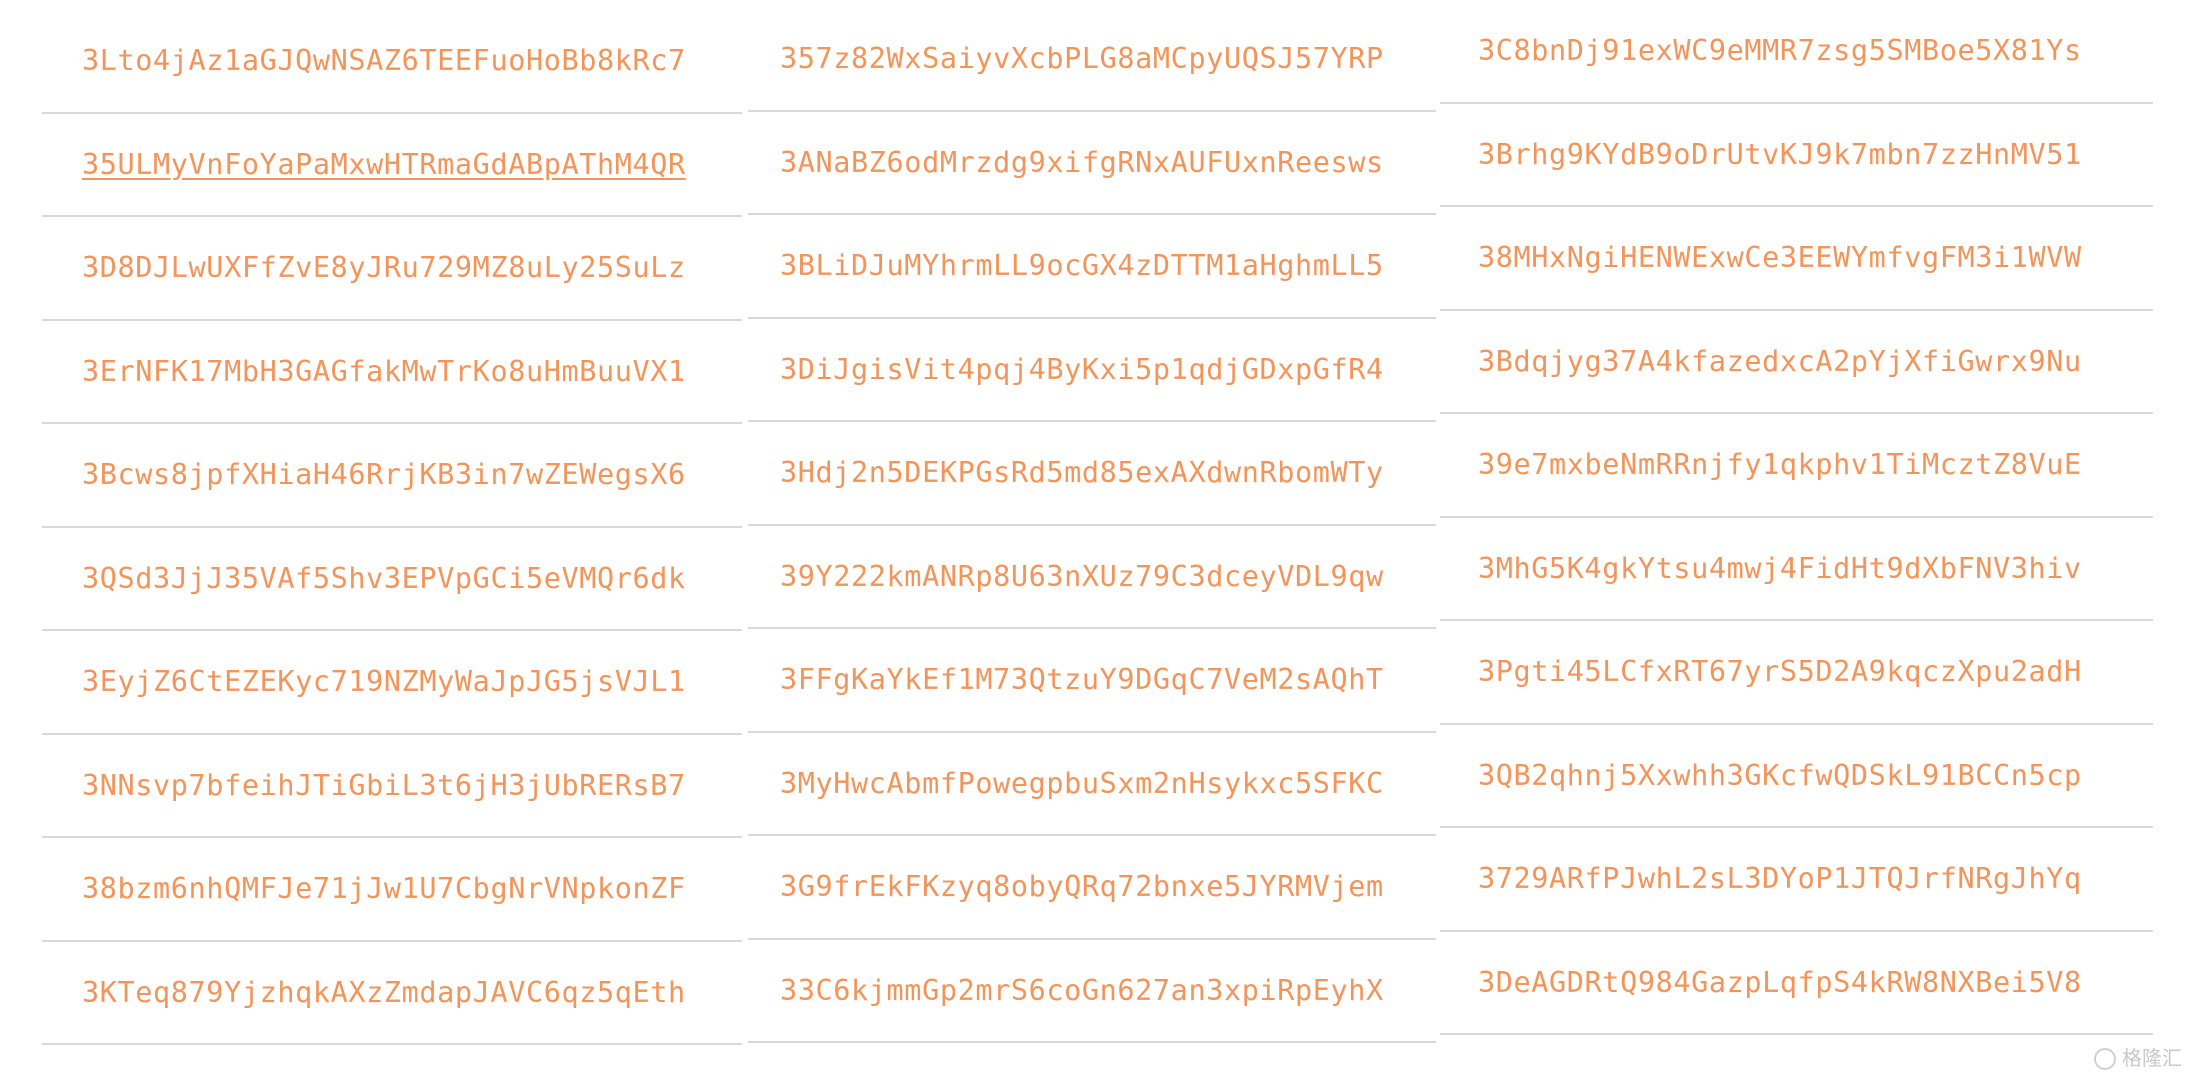 Image resolution: width=2196 pixels, height=1080 pixels. I want to click on address-row: 3Brhg9KYdB9oDrUtvKJ9k7mbn7zzHnMV51, so click(1796, 155).